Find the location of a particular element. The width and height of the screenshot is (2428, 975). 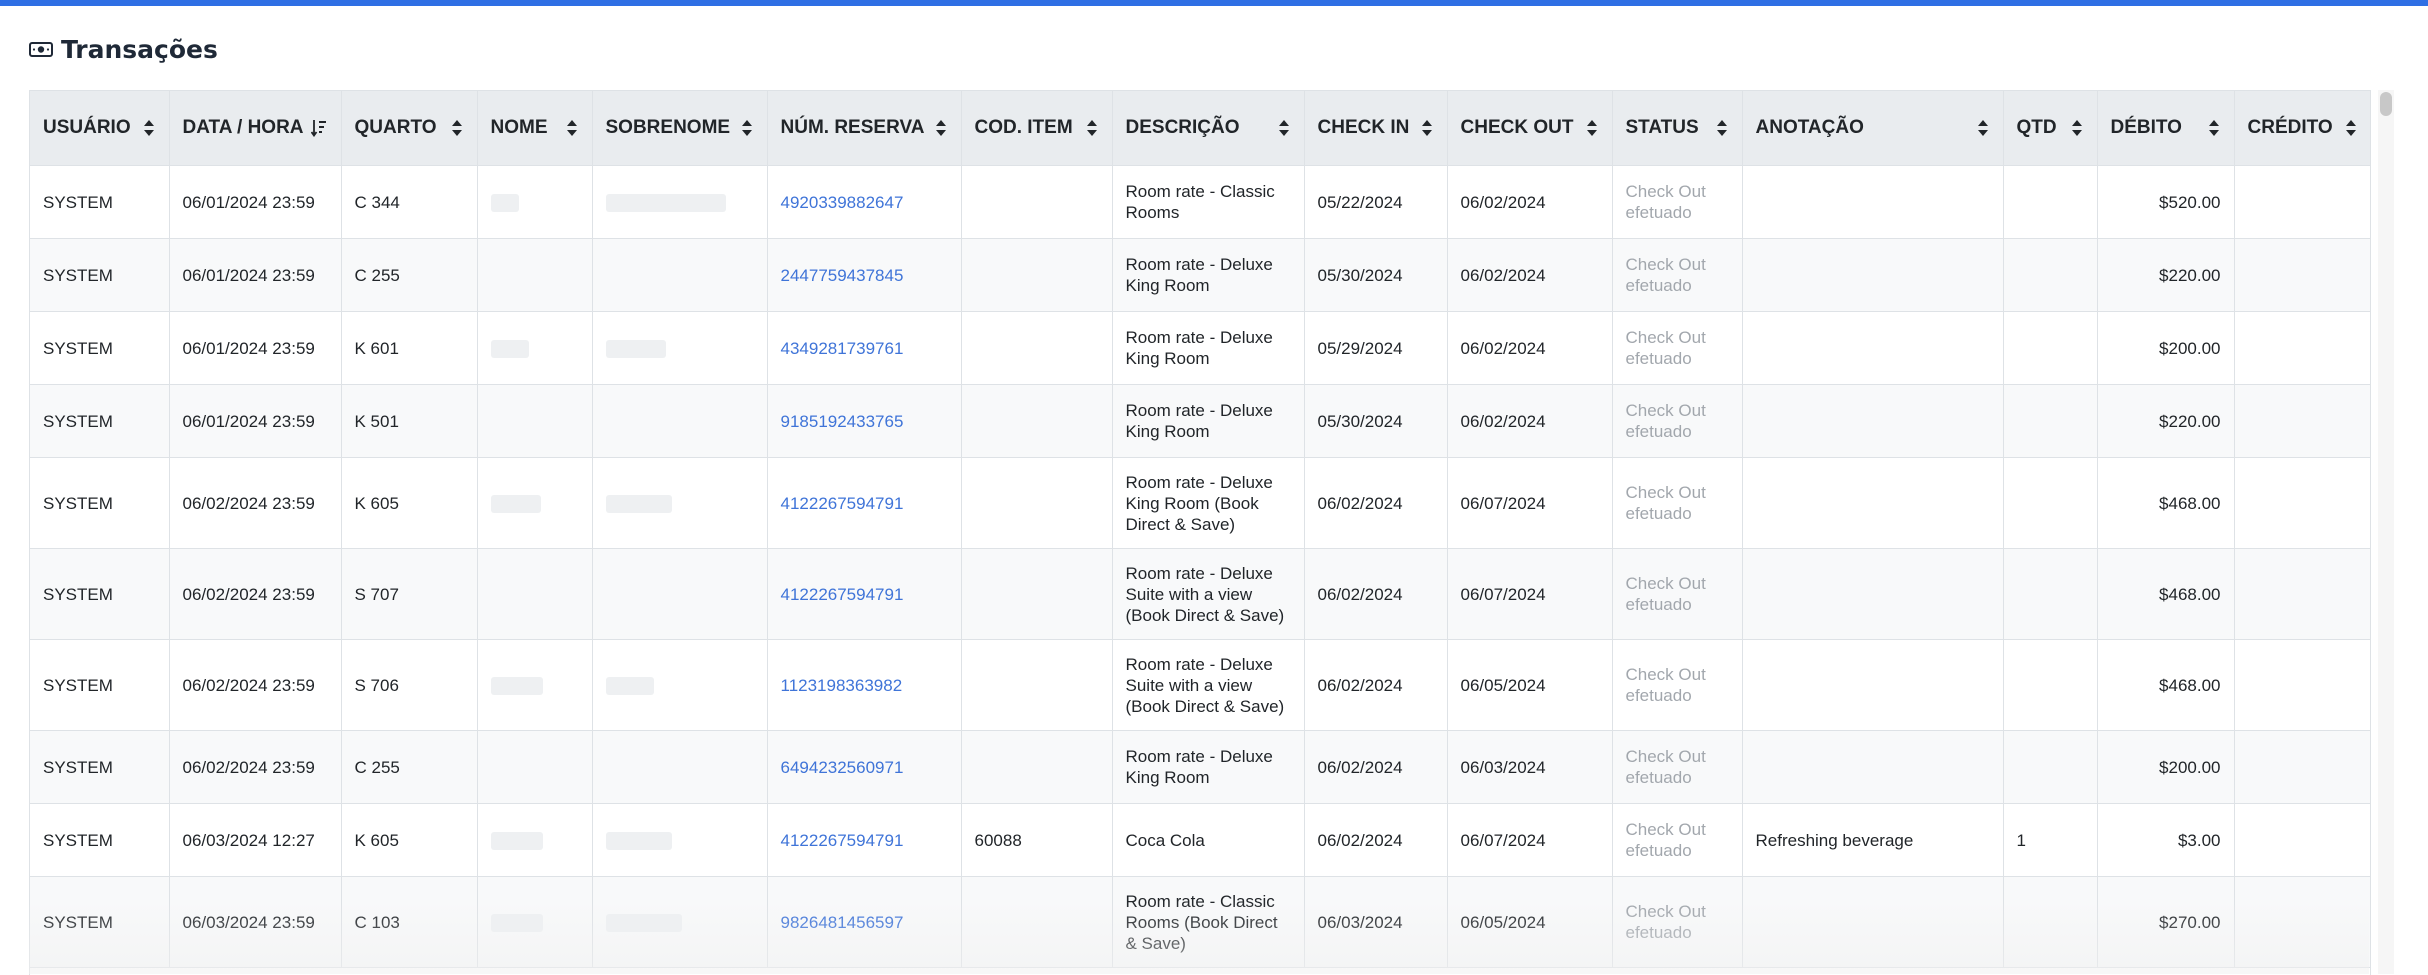

sort-descending-icon is located at coordinates (318, 128).